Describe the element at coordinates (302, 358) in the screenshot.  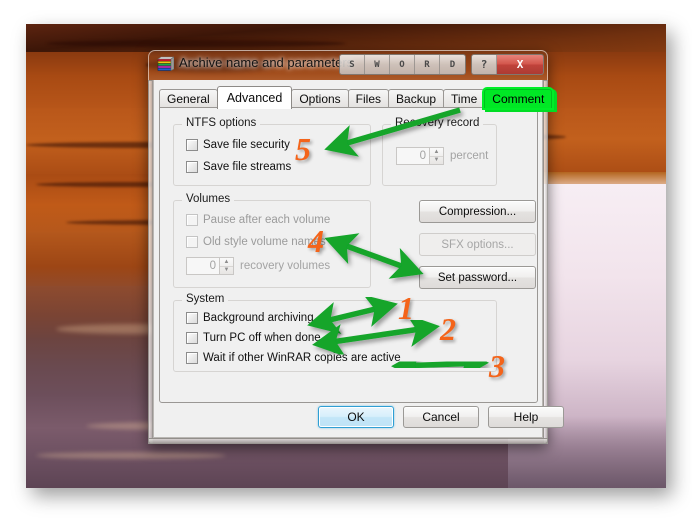
I see `checkbox-label: Wait if other WinRAR copies are active` at that location.